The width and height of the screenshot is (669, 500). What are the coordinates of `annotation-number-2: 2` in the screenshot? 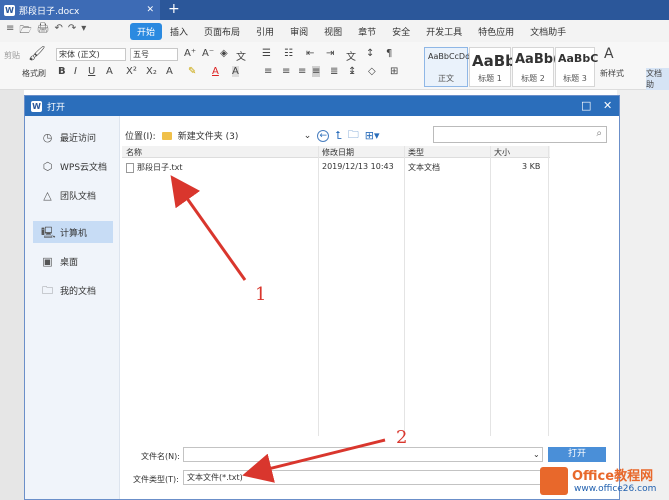 It's located at (402, 437).